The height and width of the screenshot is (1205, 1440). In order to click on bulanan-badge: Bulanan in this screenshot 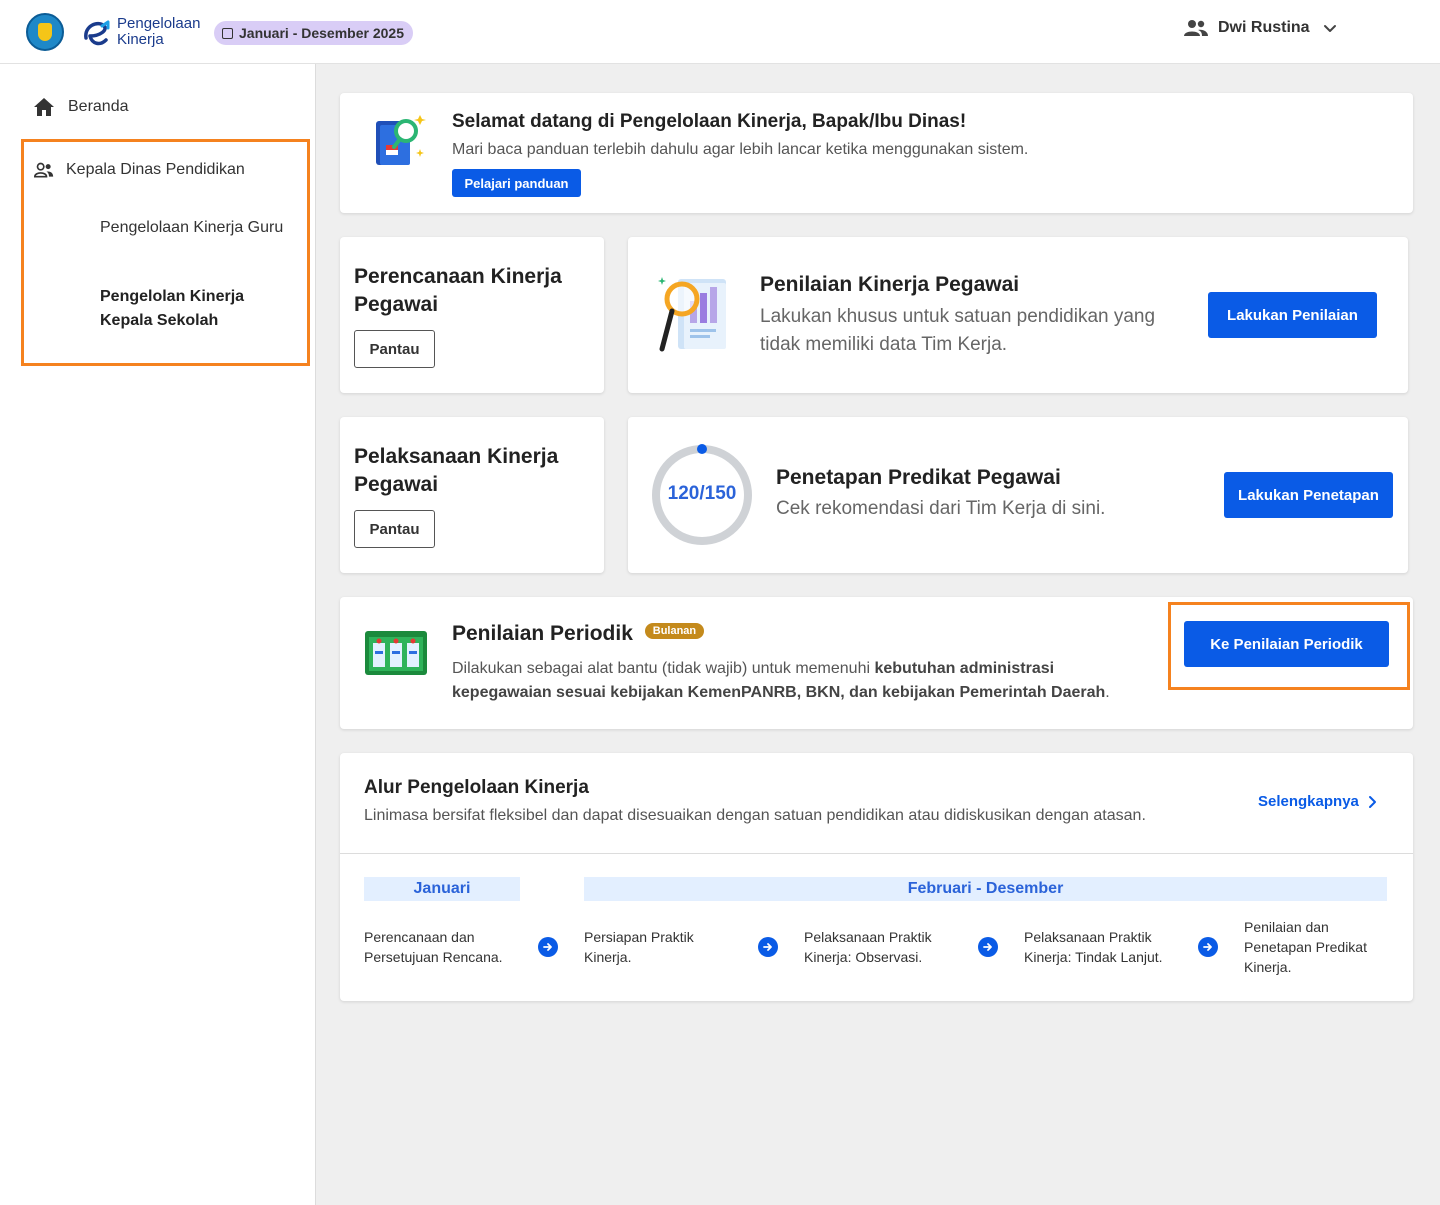, I will do `click(674, 631)`.